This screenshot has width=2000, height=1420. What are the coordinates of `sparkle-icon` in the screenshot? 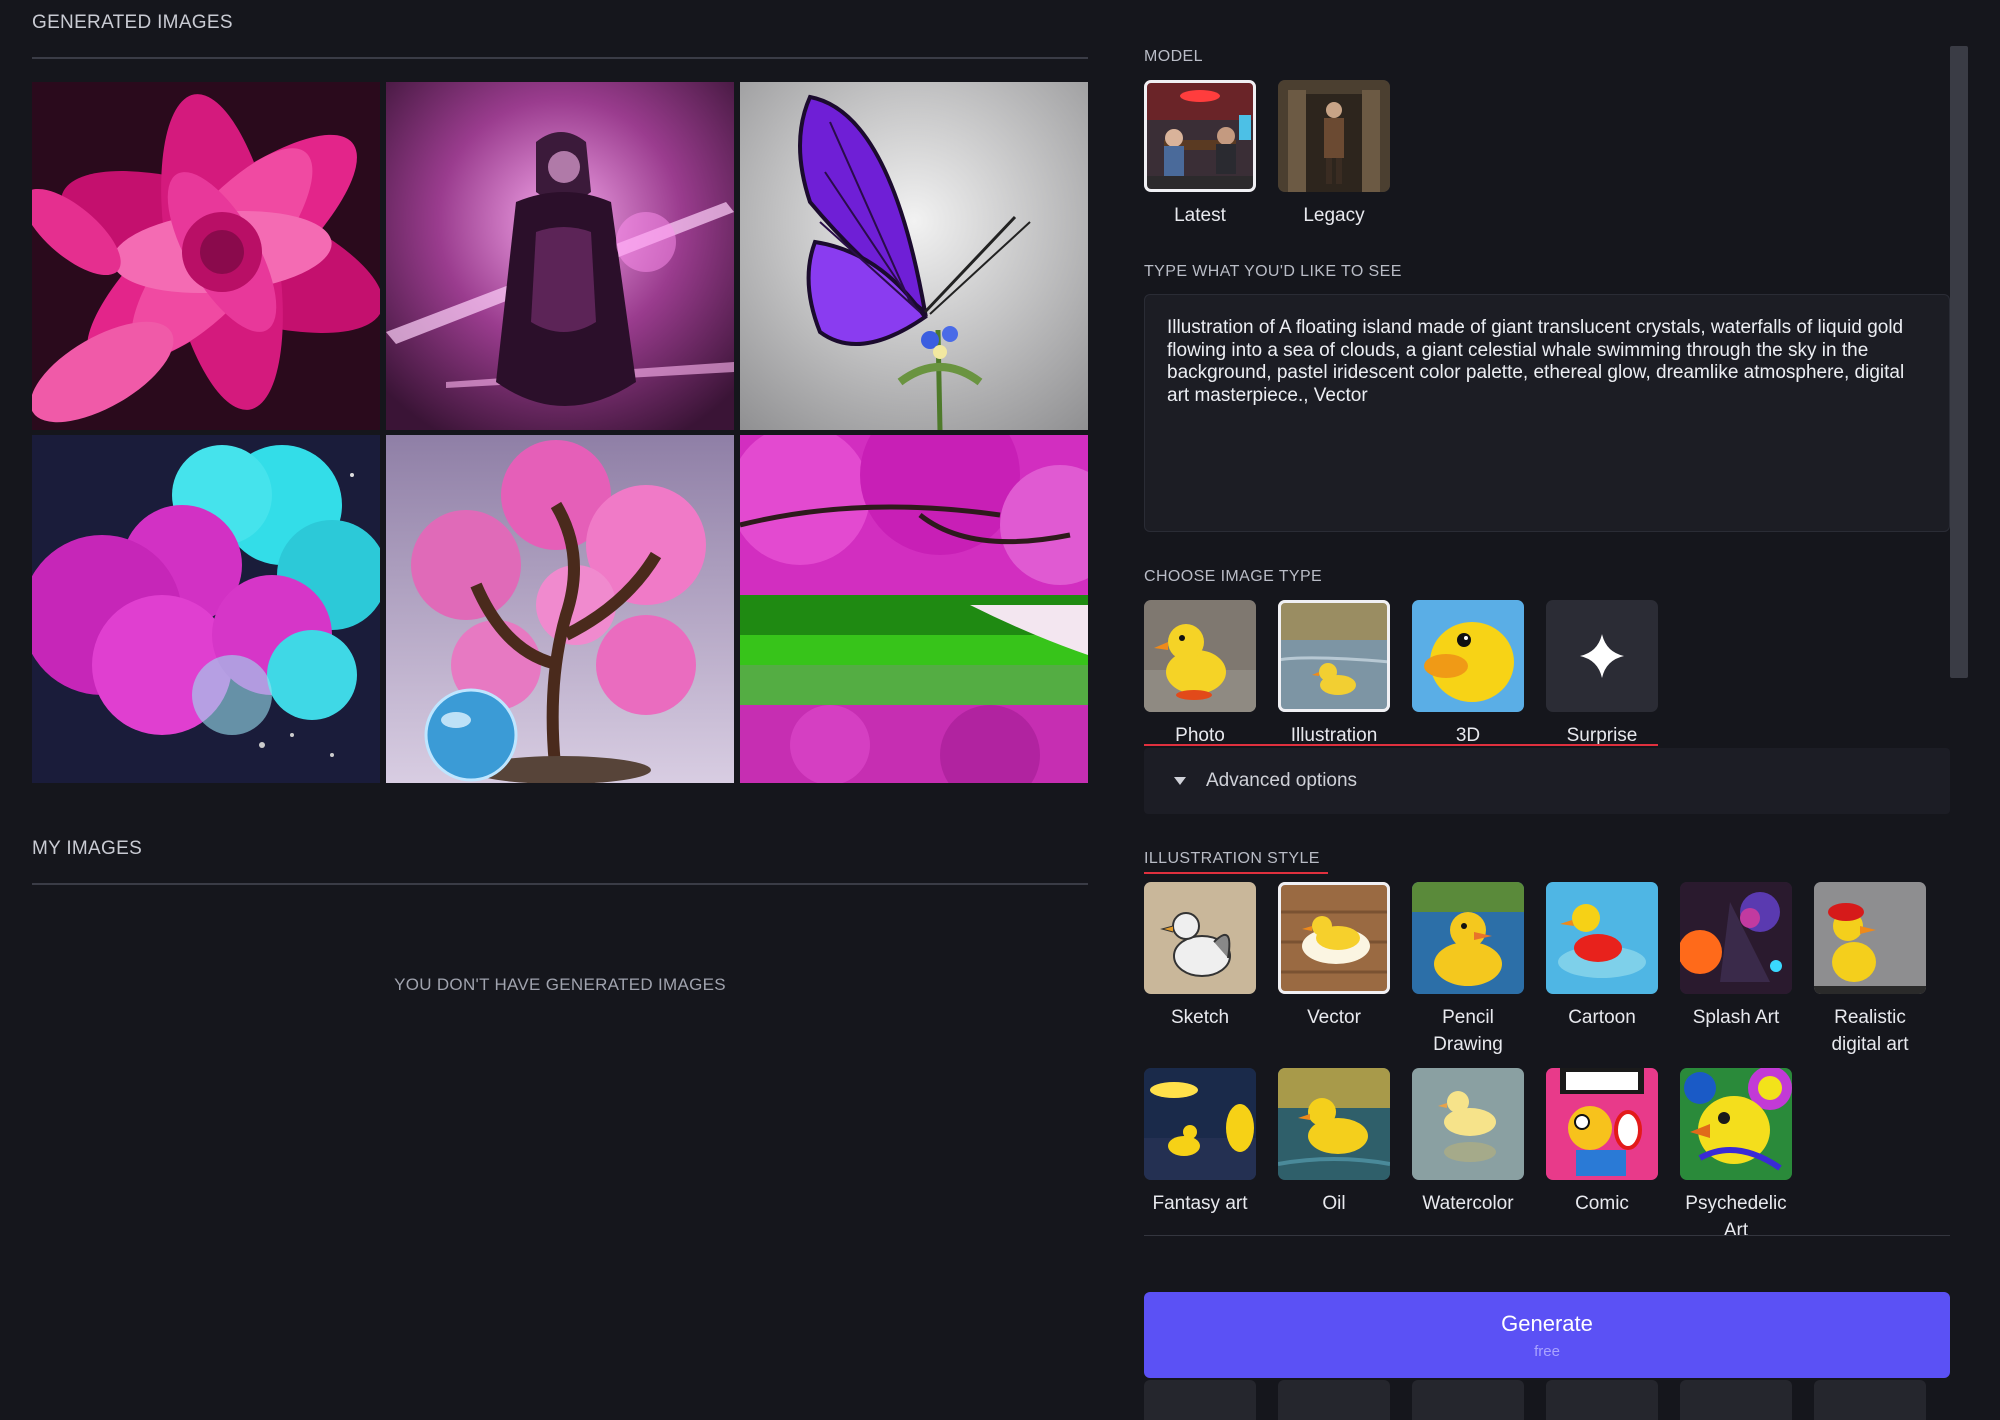 It's located at (1602, 656).